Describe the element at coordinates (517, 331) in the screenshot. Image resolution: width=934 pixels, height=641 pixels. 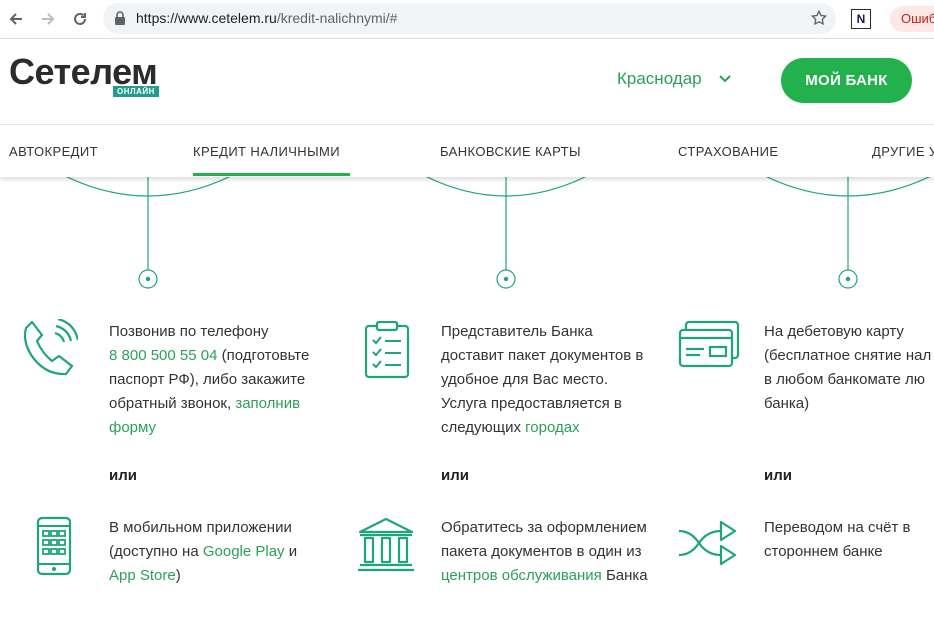
I see `courier-text-line: Представитель Банка` at that location.